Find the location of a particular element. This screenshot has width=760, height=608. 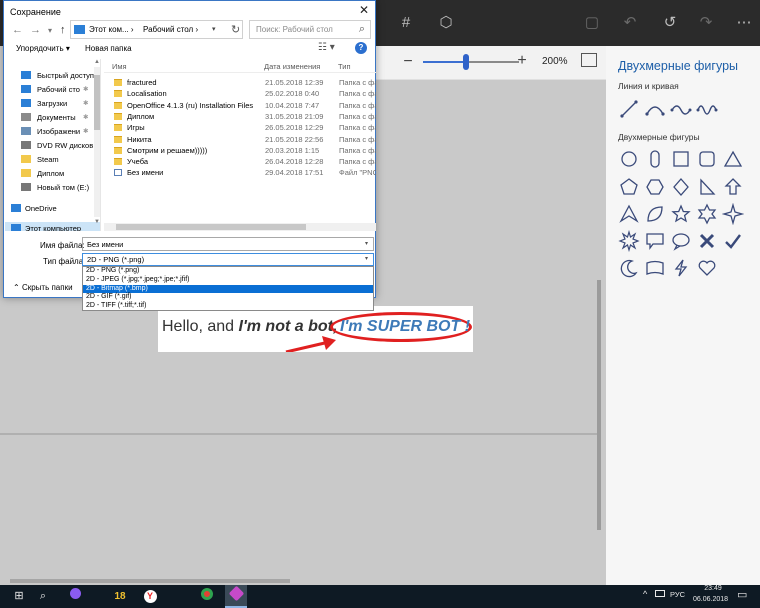

nav-item: Изображени ✱ is located at coordinates (52, 131).